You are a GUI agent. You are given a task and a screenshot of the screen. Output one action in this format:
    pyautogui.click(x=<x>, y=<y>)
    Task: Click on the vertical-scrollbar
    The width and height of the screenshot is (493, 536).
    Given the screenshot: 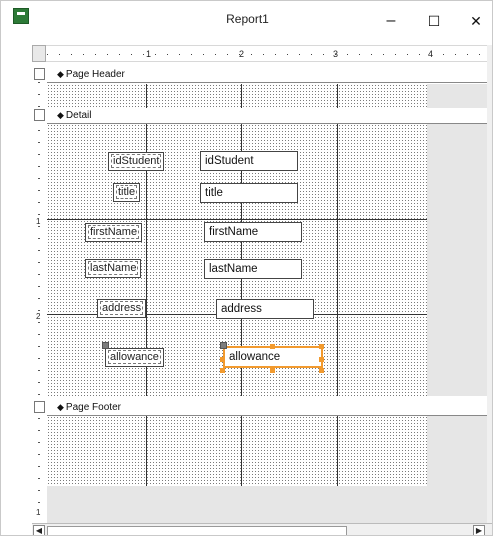 What is the action you would take?
    pyautogui.click(x=489, y=284)
    